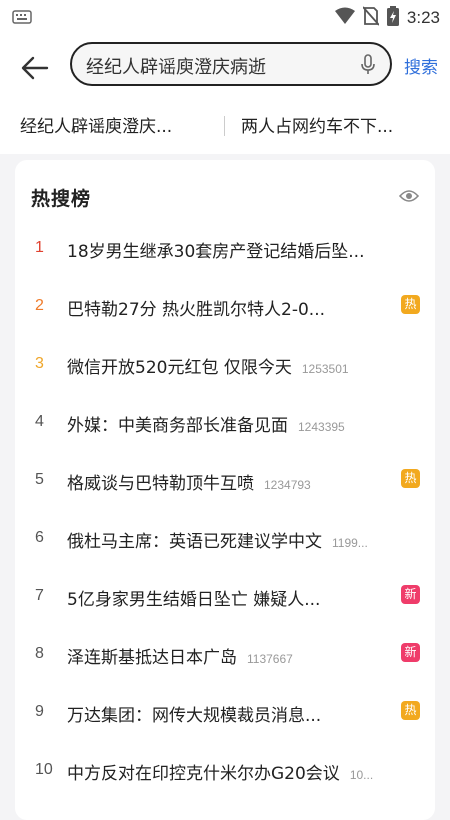 This screenshot has height=820, width=450. I want to click on rank-number: 4, so click(39, 421).